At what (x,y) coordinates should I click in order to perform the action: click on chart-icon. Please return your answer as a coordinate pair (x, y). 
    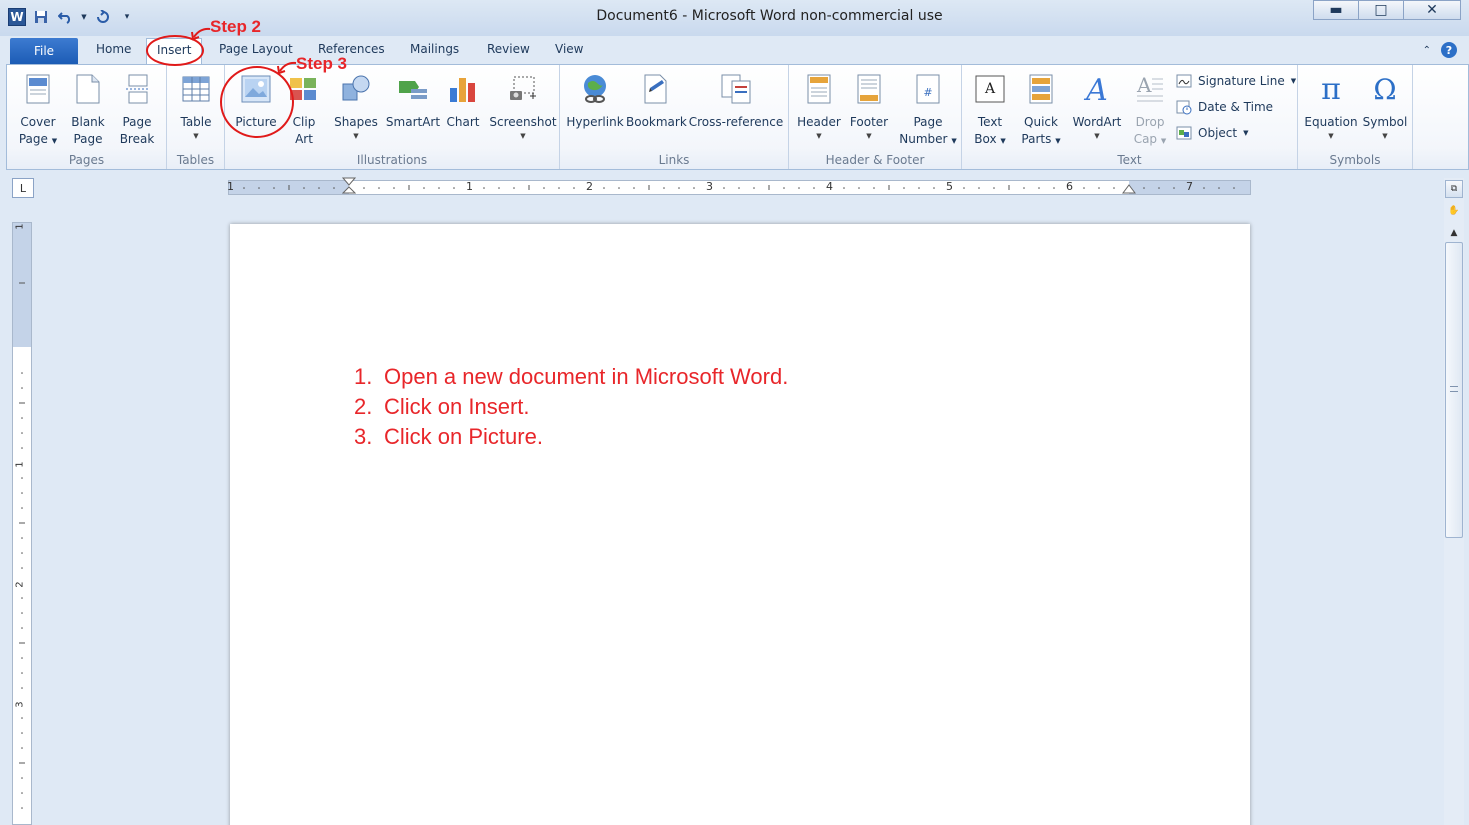
    Looking at the image, I should click on (463, 89).